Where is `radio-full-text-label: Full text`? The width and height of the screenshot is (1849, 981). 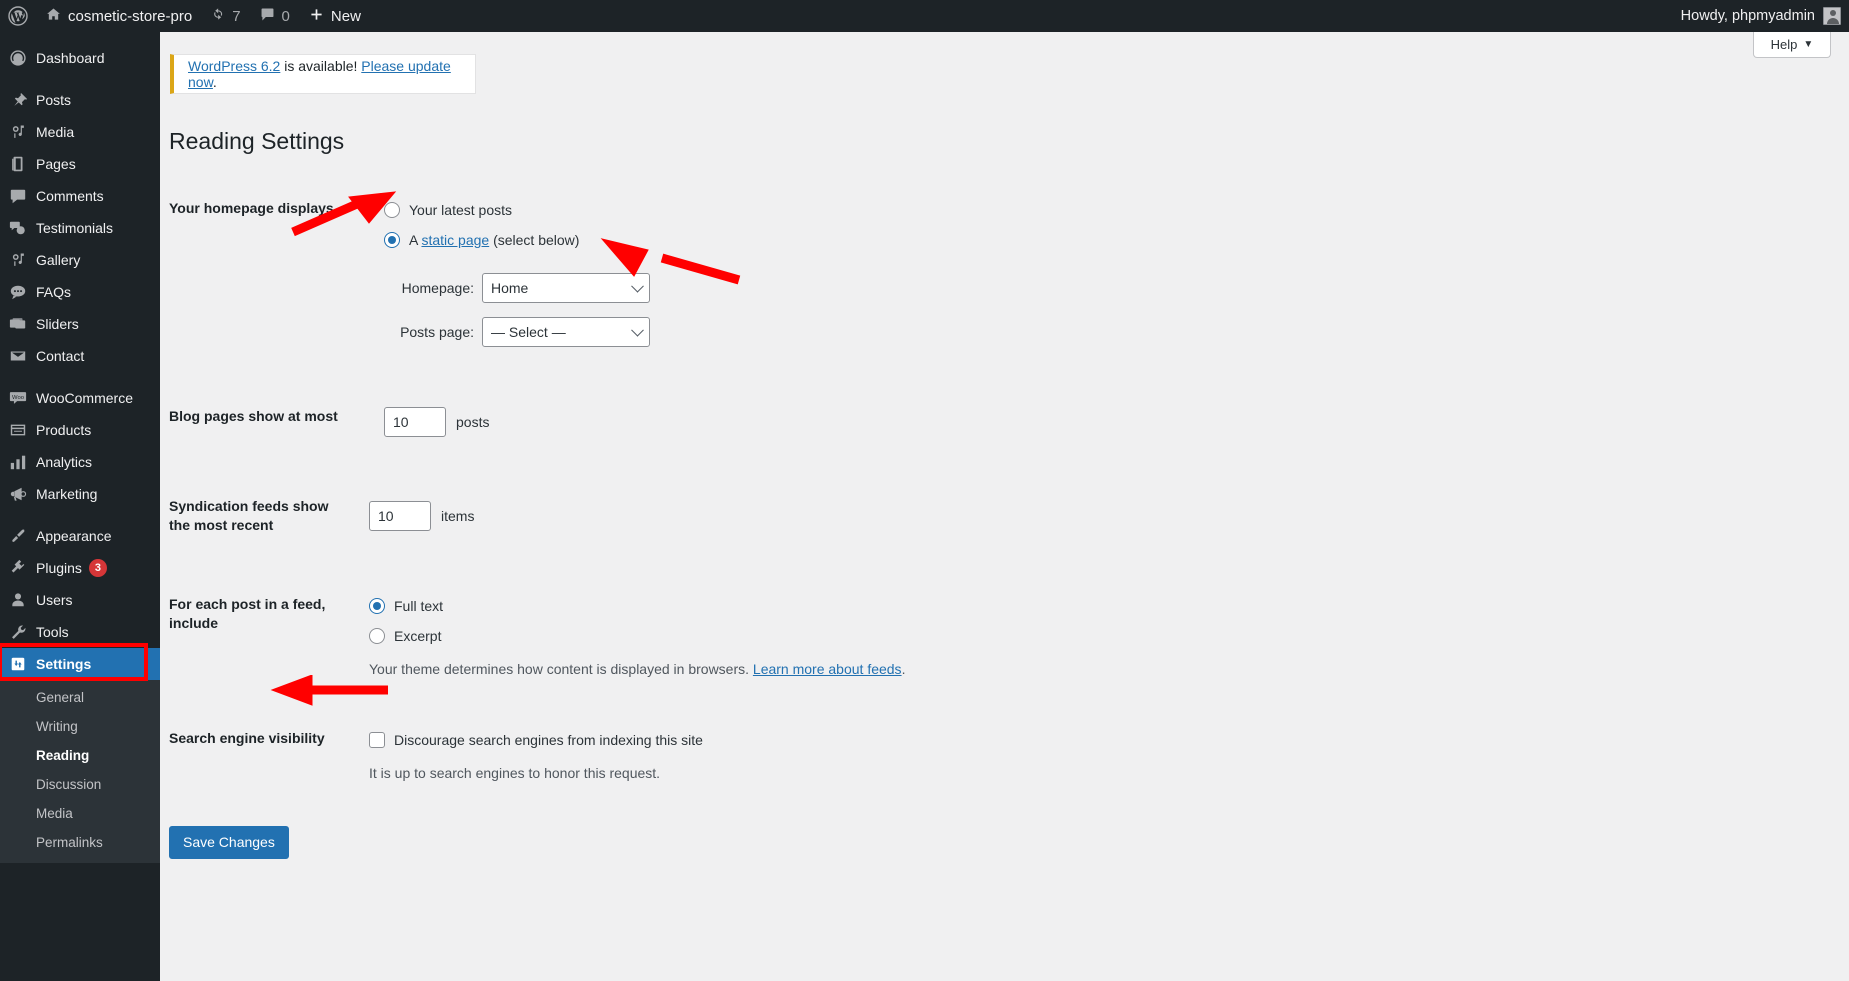 radio-full-text-label: Full text is located at coordinates (419, 605).